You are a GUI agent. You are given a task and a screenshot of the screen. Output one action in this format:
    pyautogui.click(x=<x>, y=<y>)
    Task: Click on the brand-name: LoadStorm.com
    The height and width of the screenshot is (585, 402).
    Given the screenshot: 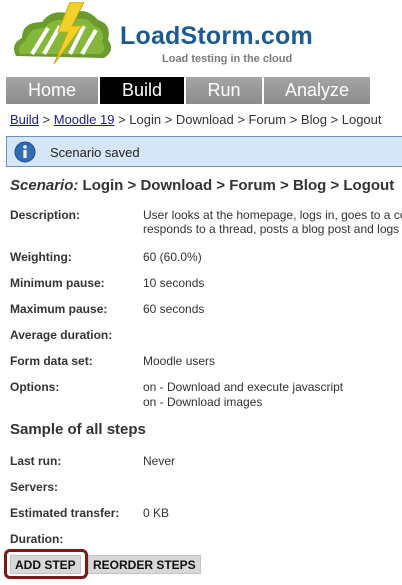 What is the action you would take?
    pyautogui.click(x=216, y=36)
    